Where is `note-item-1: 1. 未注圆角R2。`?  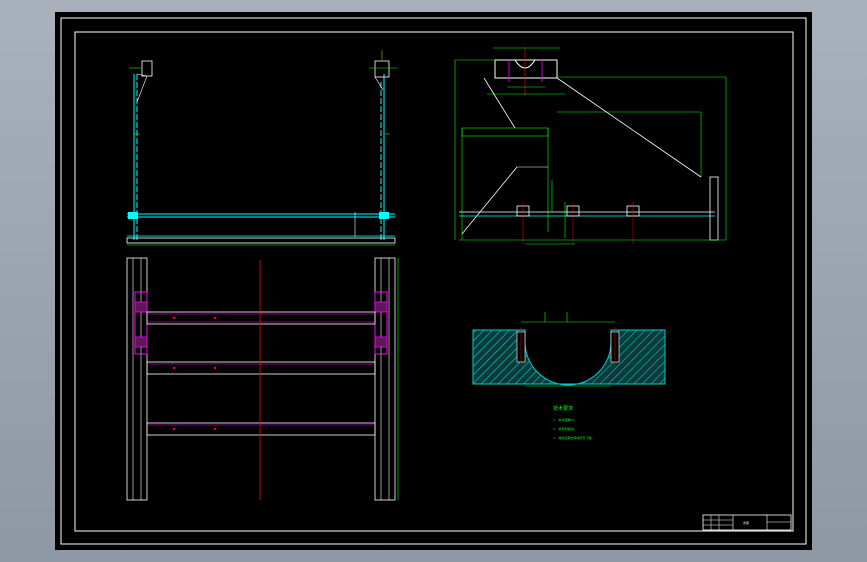
note-item-1: 1. 未注圆角R2。 is located at coordinates (565, 419).